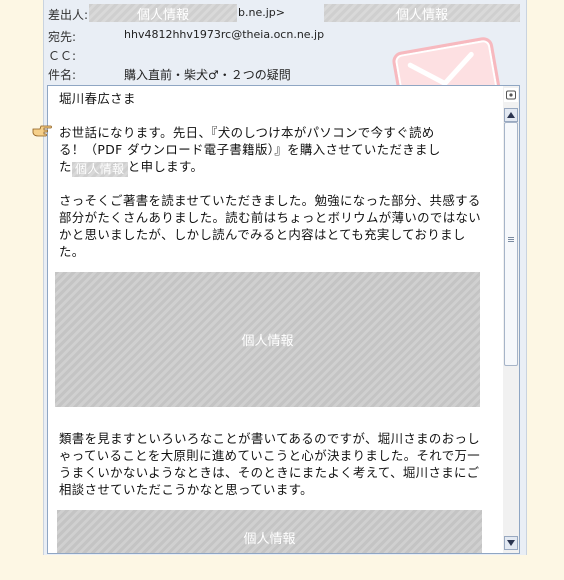  I want to click on redacted-from-name: 個人情報, so click(163, 13).